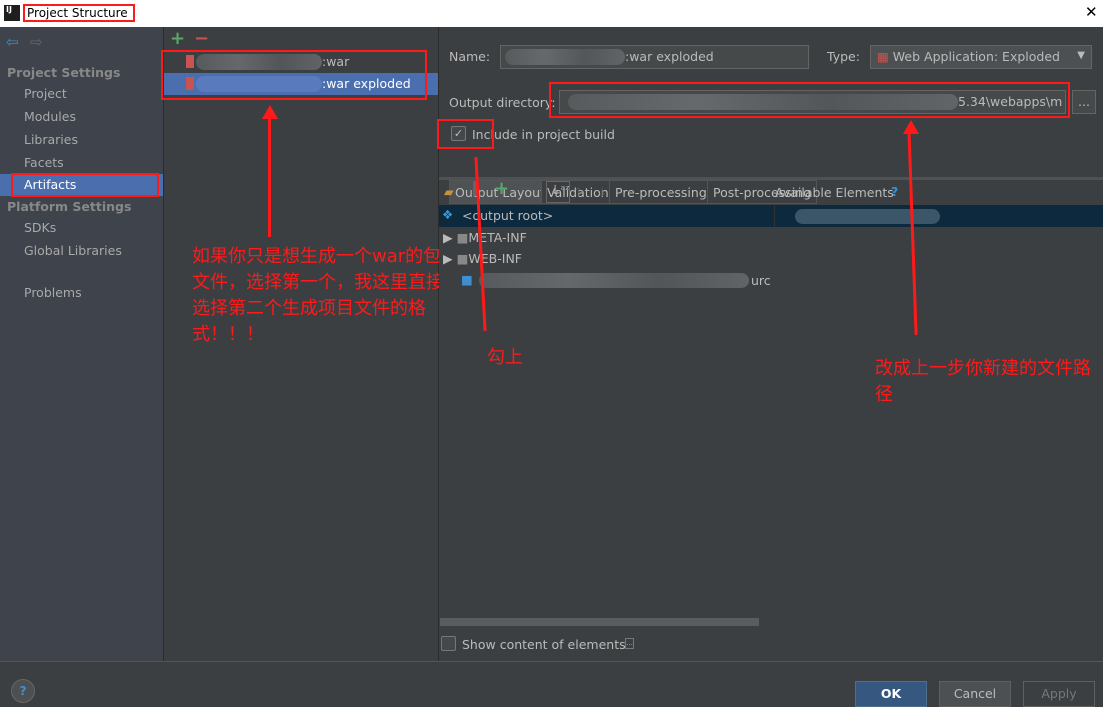  What do you see at coordinates (867, 216) in the screenshot?
I see `redacted-element` at bounding box center [867, 216].